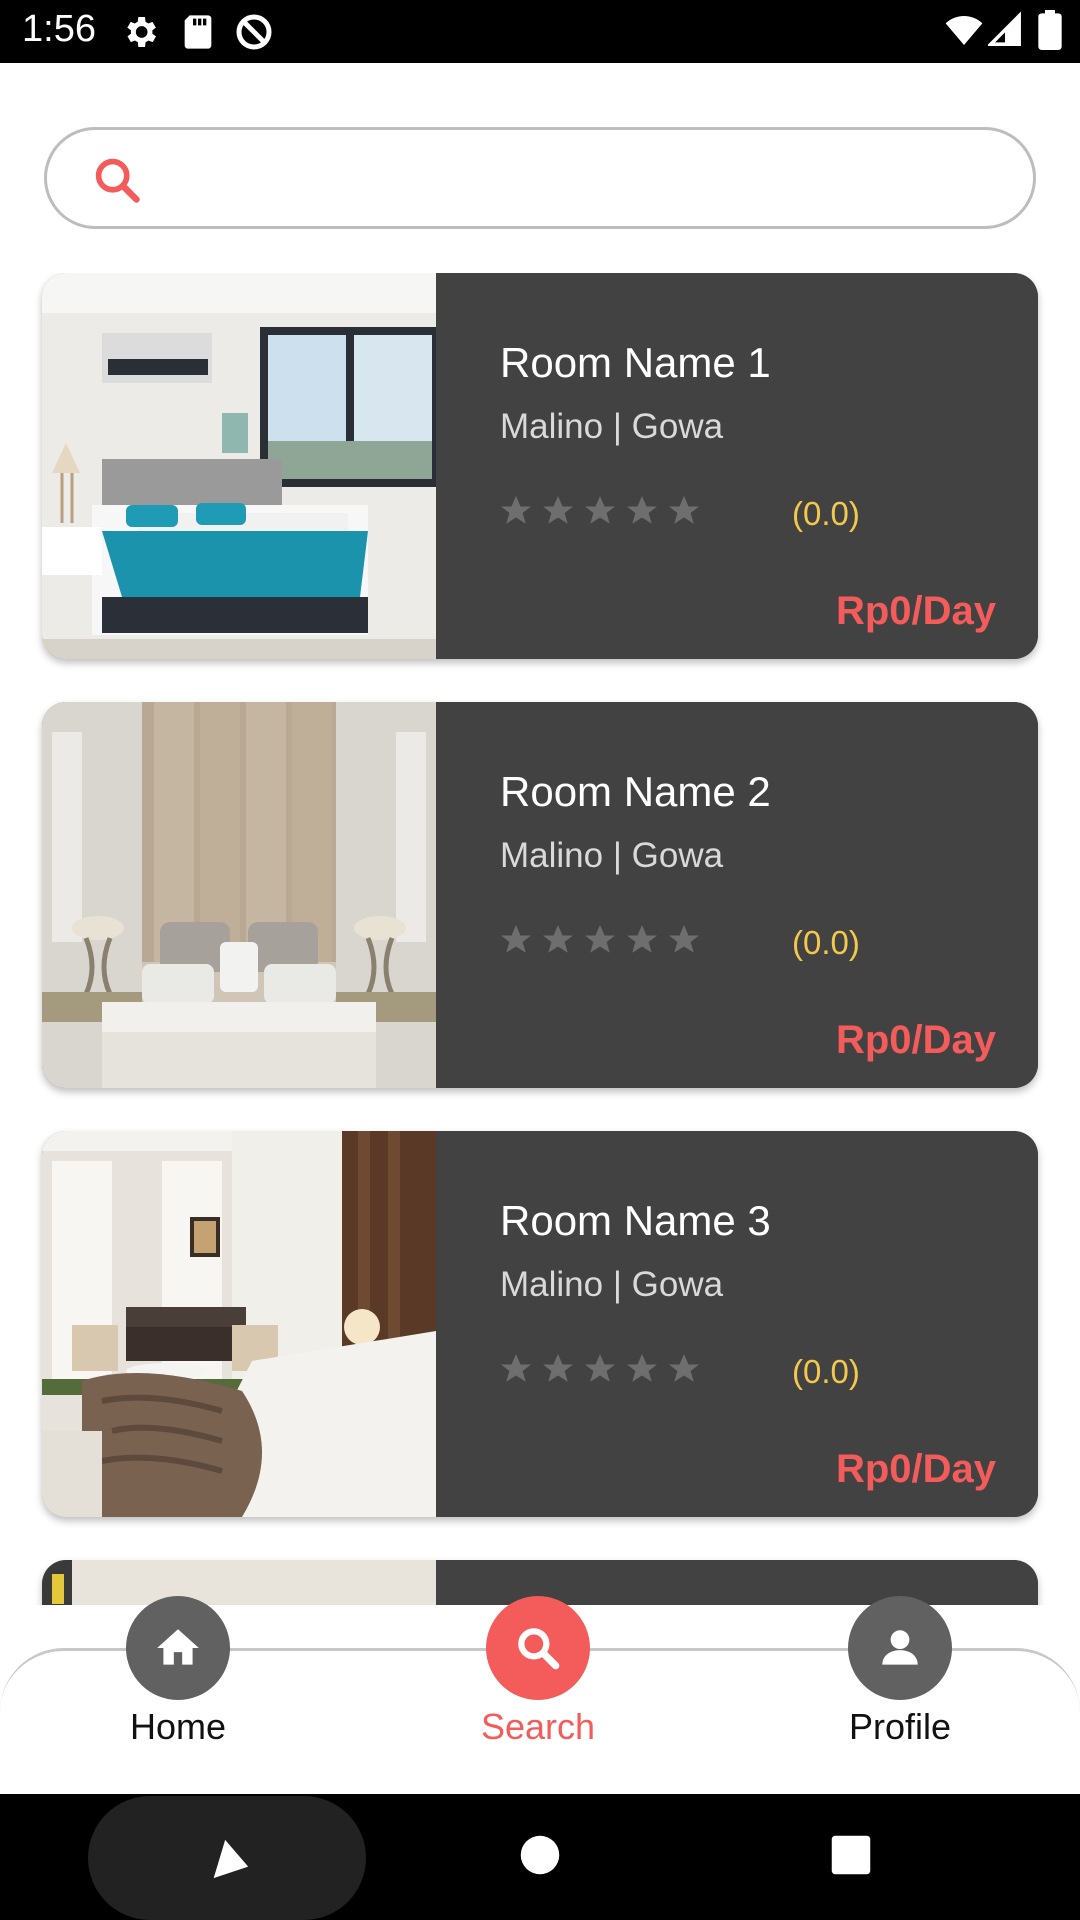  I want to click on nav-profile: Profile, so click(900, 1676).